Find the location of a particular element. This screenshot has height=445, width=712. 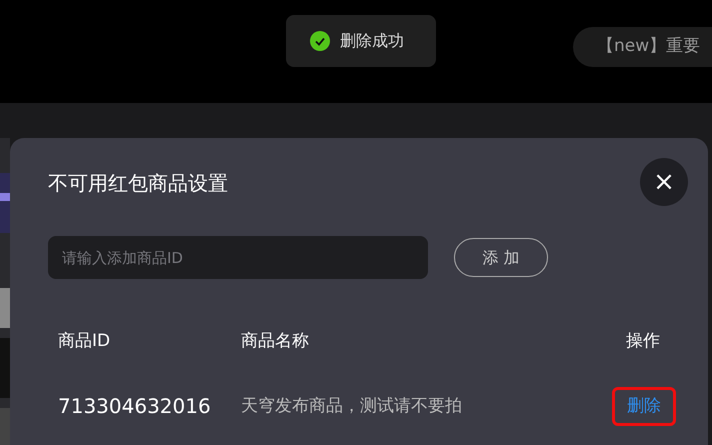

column-header: 商品名称 is located at coordinates (275, 341).